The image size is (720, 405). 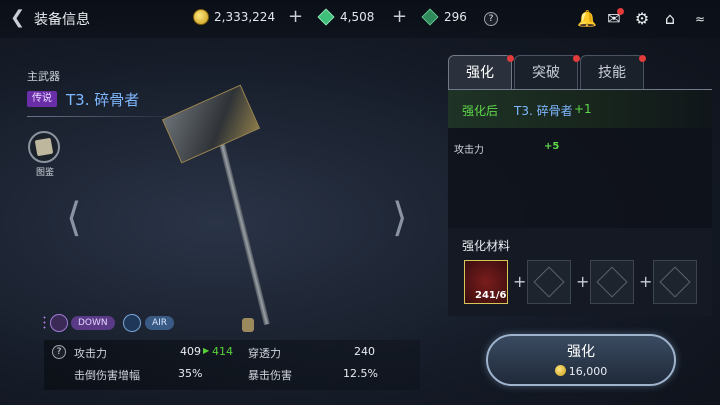 I want to click on bell-icon: 🔔, so click(x=587, y=19).